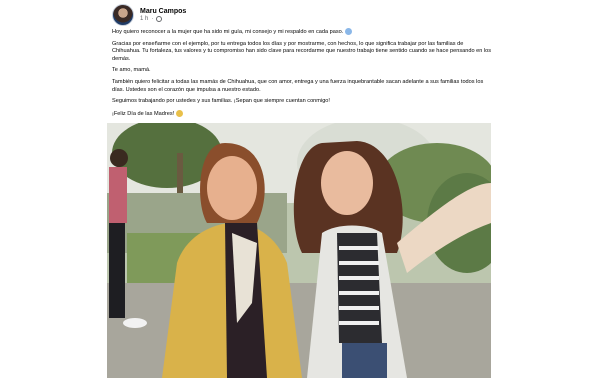  What do you see at coordinates (302, 114) in the screenshot?
I see `post-paragraph-6: ¡Feliz Día de las Madres!` at bounding box center [302, 114].